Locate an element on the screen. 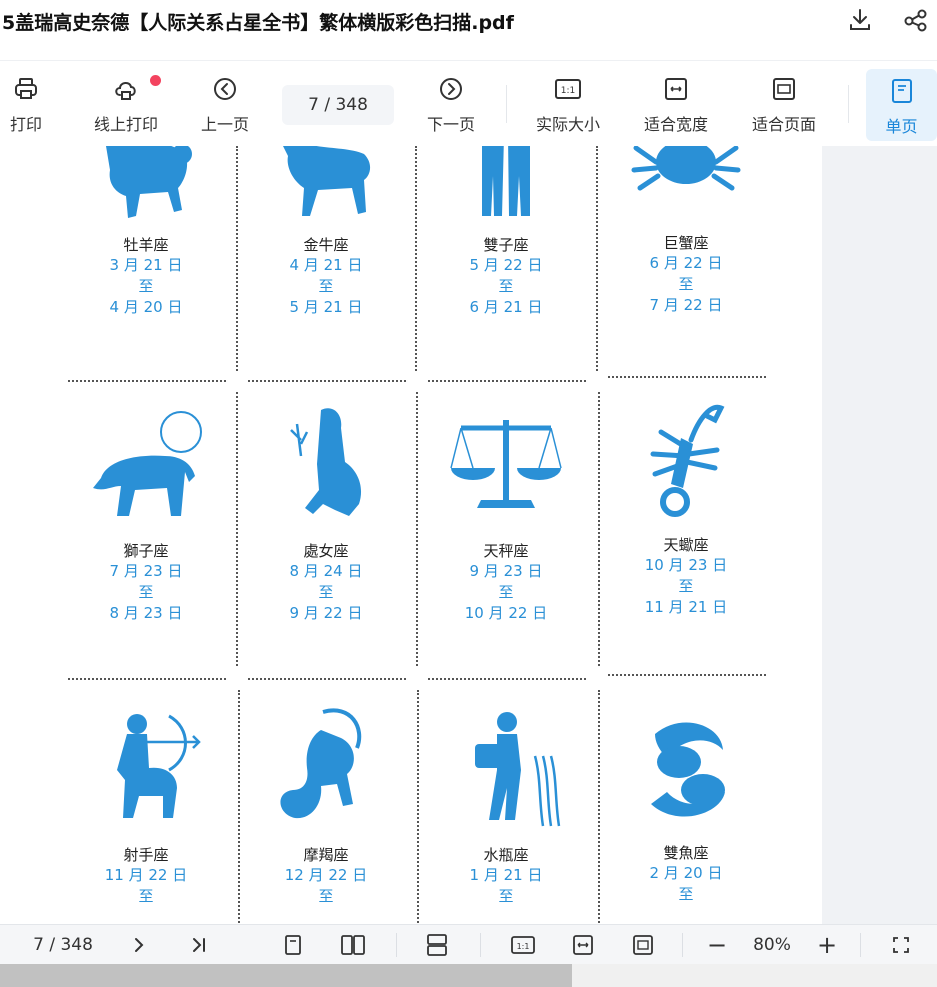 This screenshot has width=937, height=987. scrollbar-thumb is located at coordinates (286, 975).